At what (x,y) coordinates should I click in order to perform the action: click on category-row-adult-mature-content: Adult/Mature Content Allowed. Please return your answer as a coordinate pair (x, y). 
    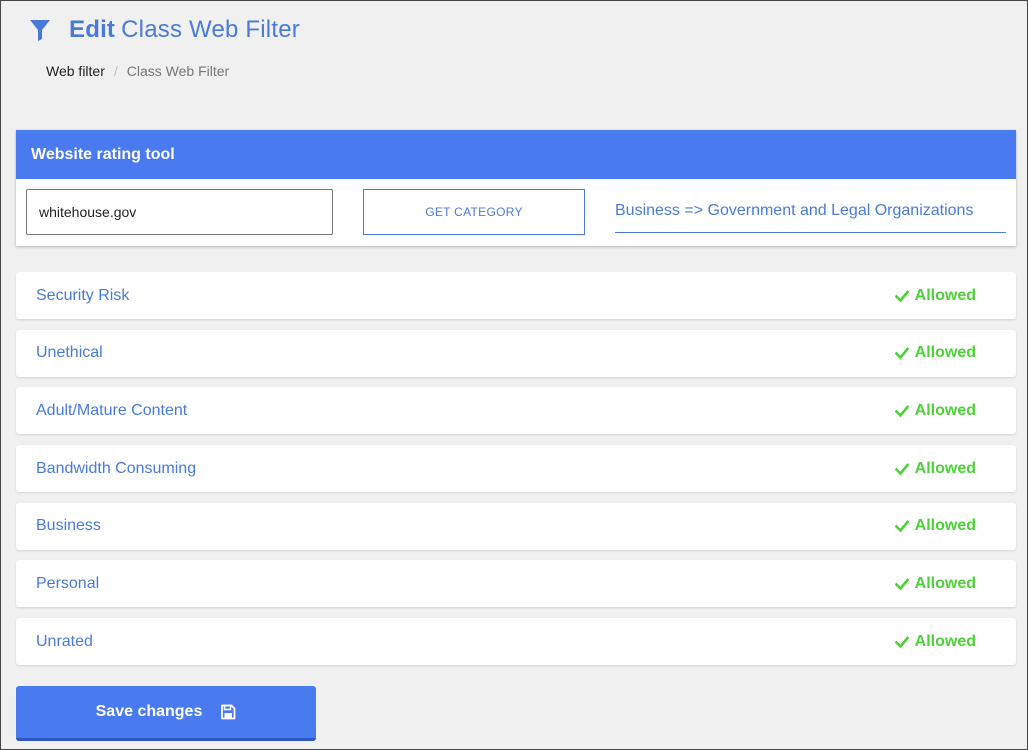
    Looking at the image, I should click on (516, 411).